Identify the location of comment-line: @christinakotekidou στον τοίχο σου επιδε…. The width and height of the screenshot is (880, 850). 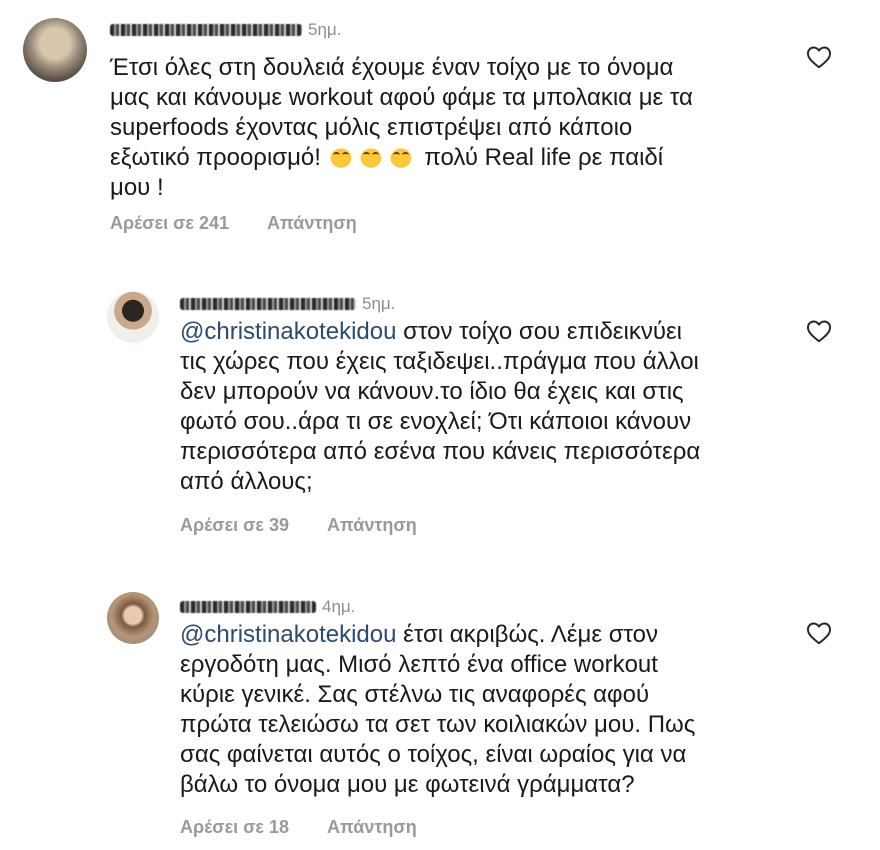
(440, 332).